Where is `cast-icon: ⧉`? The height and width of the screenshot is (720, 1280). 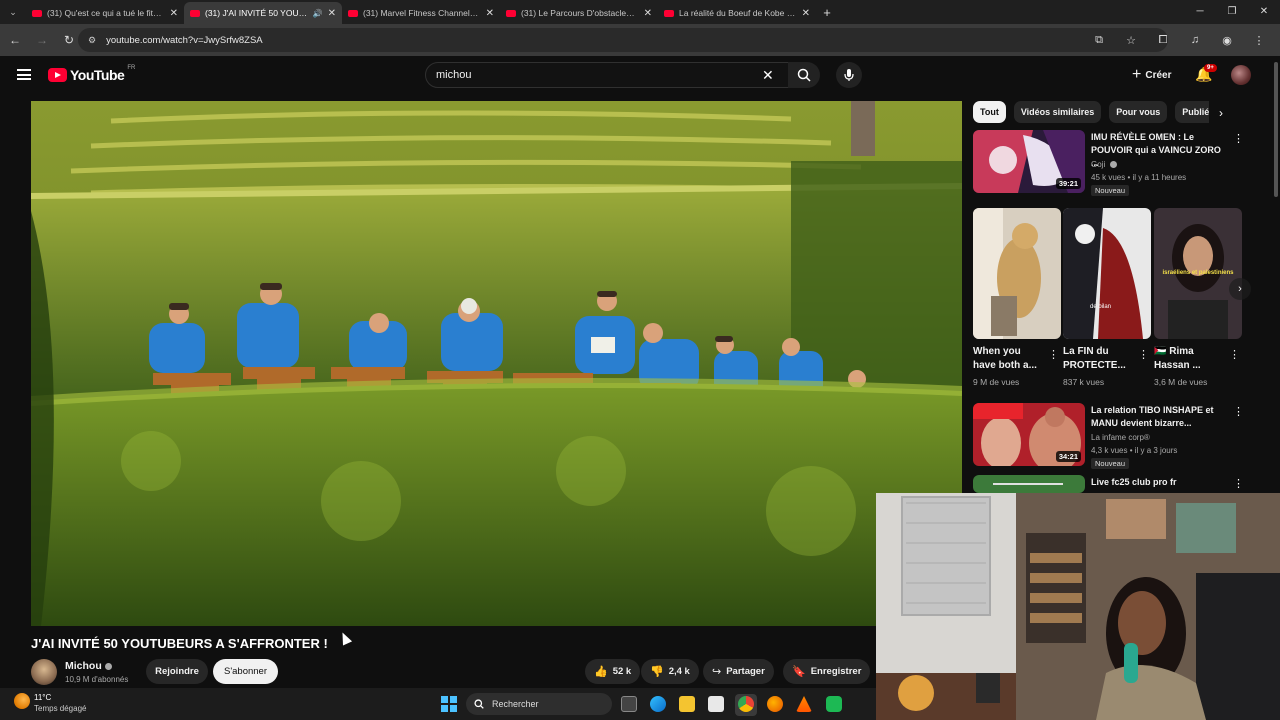
cast-icon: ⧉ is located at coordinates (1099, 40).